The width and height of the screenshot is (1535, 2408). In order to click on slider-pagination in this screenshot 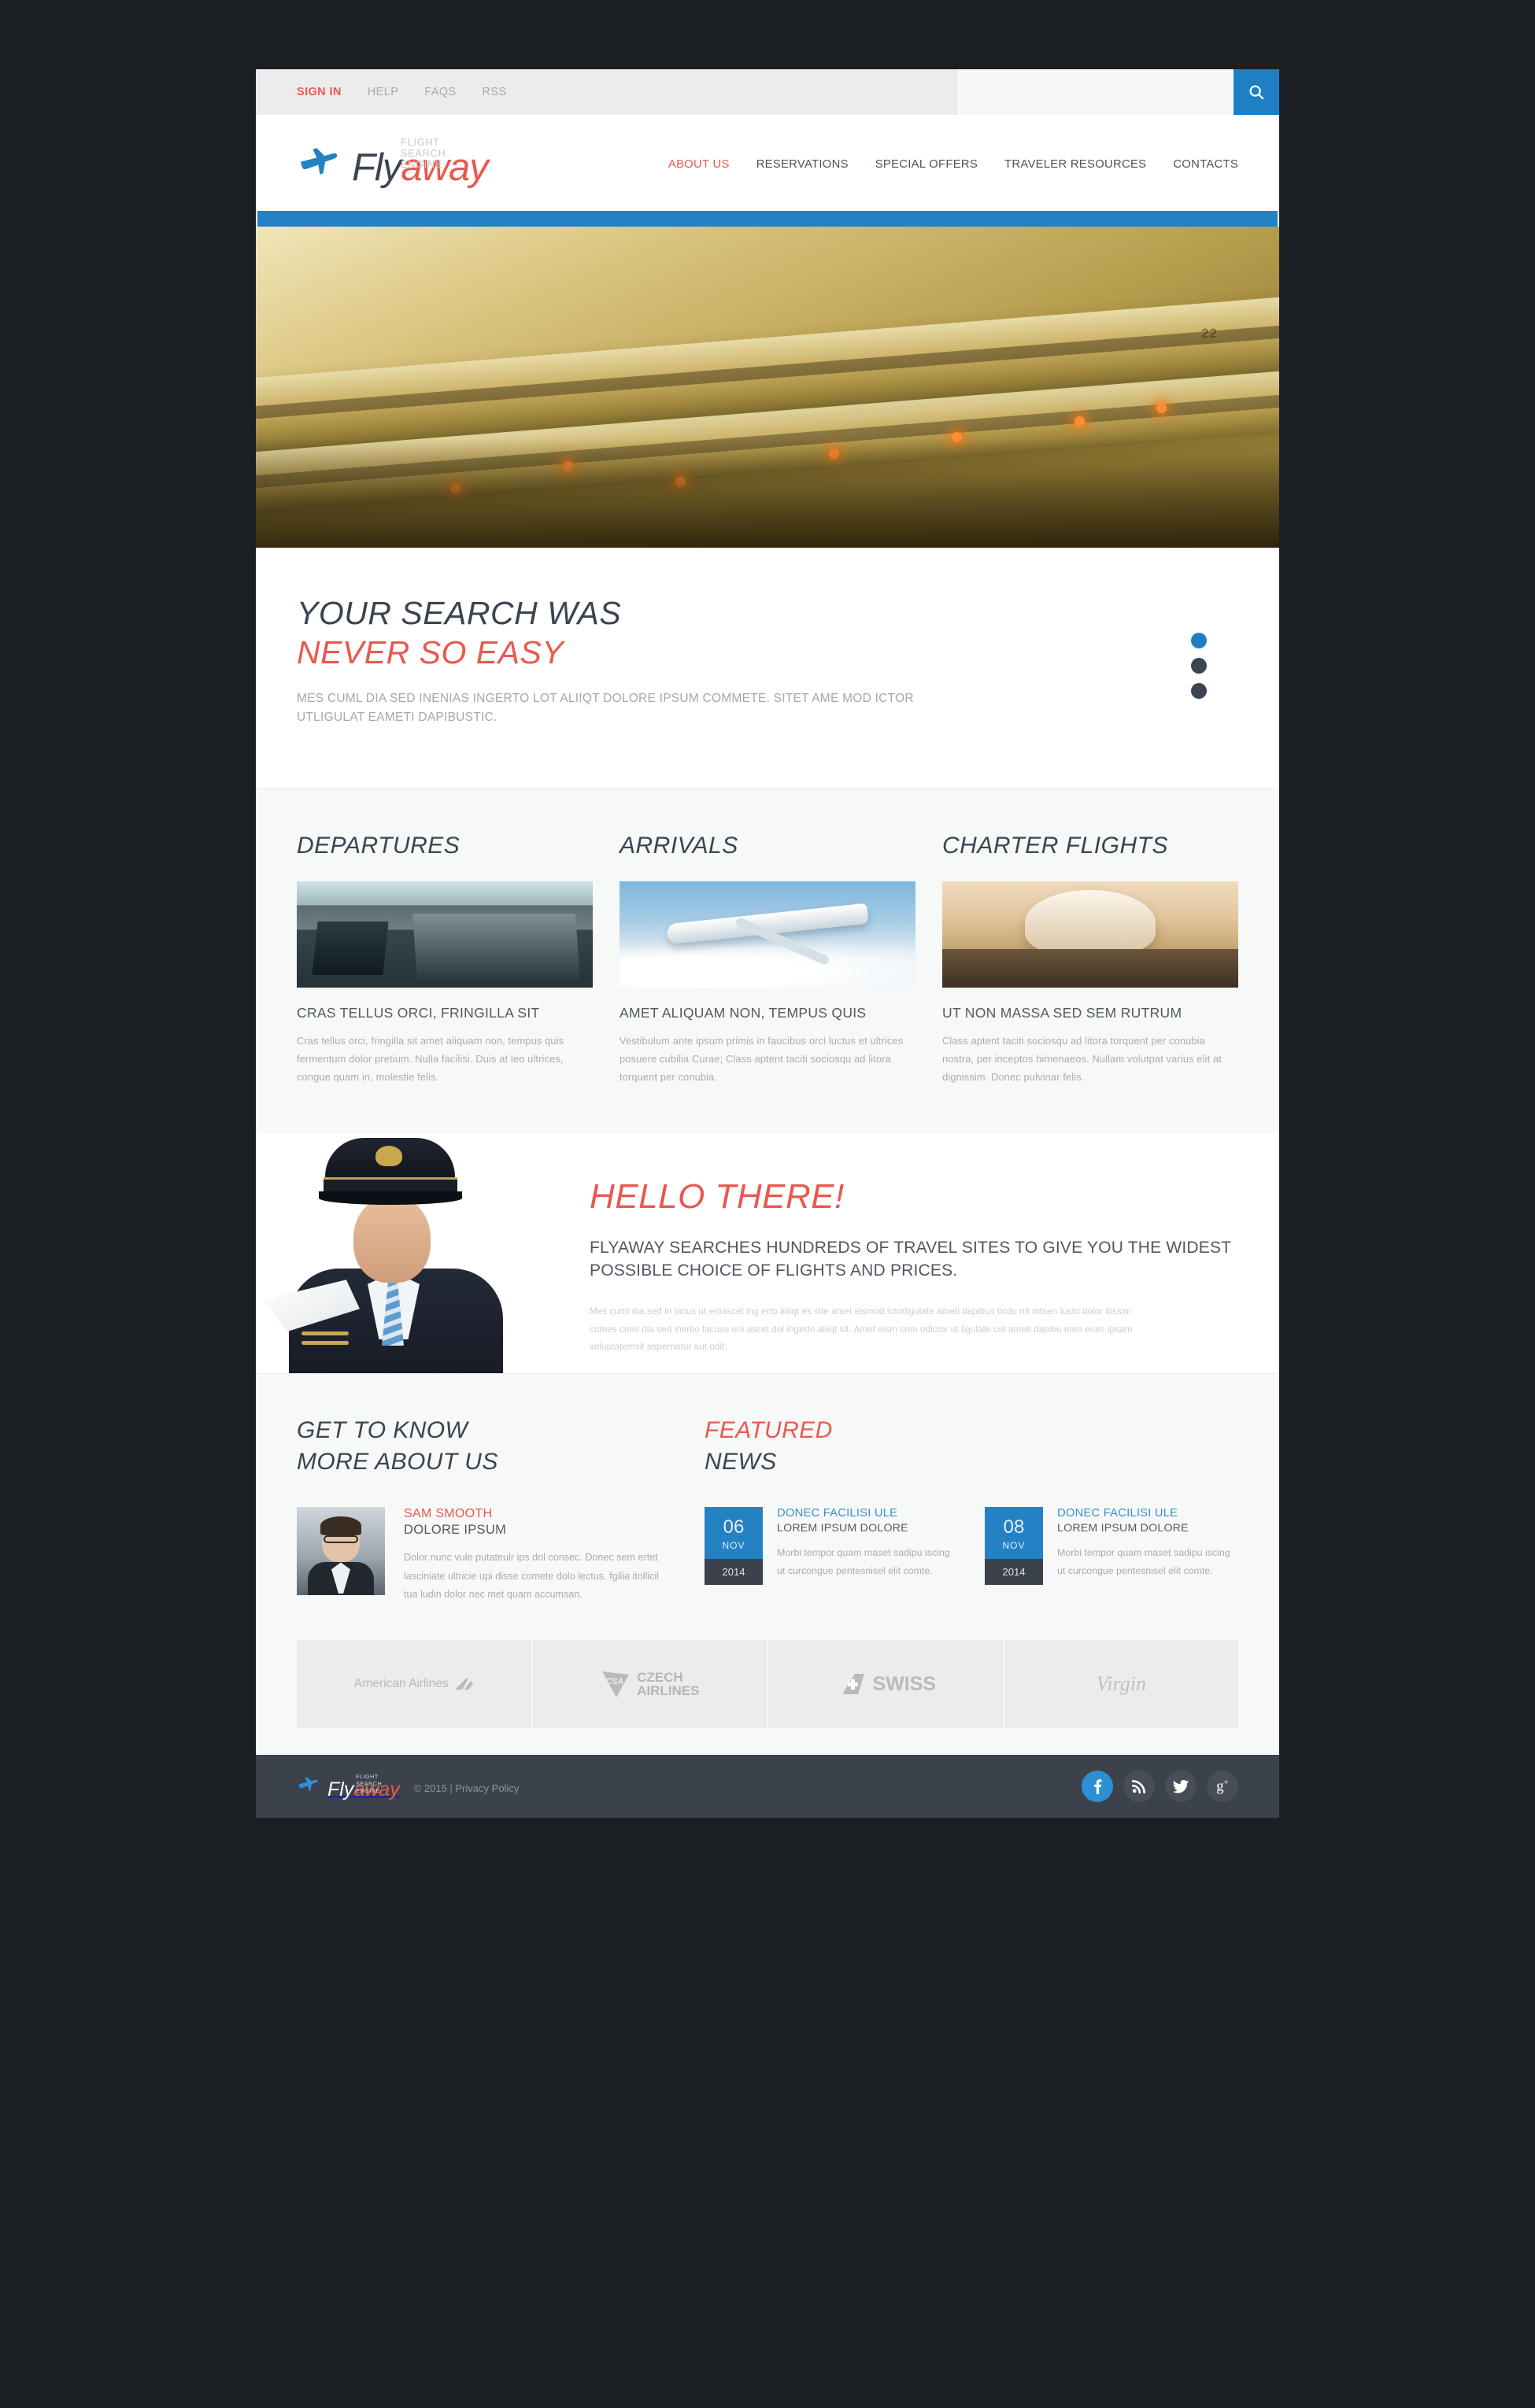, I will do `click(1199, 666)`.